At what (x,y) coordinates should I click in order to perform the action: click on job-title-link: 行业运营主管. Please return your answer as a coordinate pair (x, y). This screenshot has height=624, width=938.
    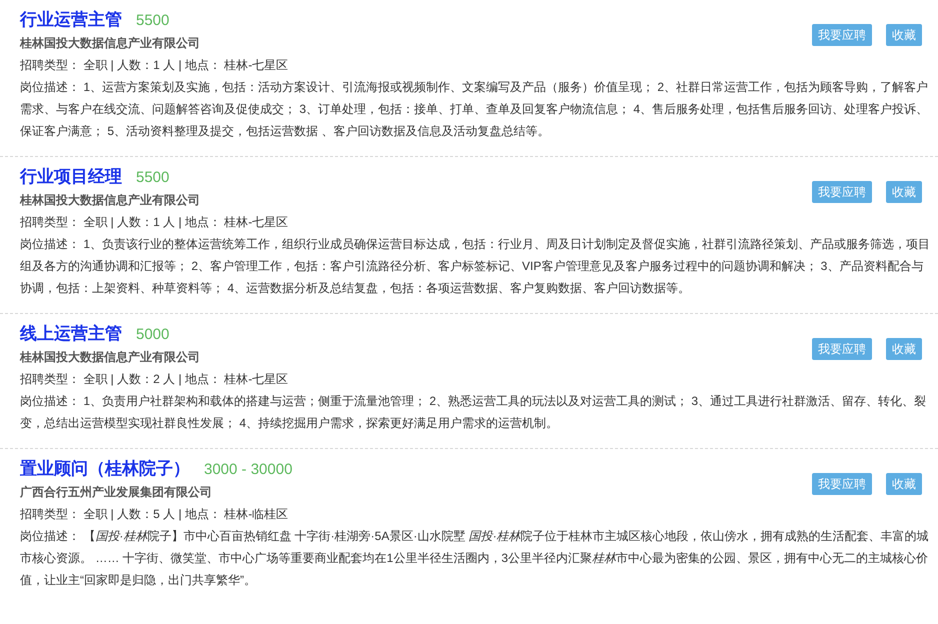
    Looking at the image, I should click on (71, 20).